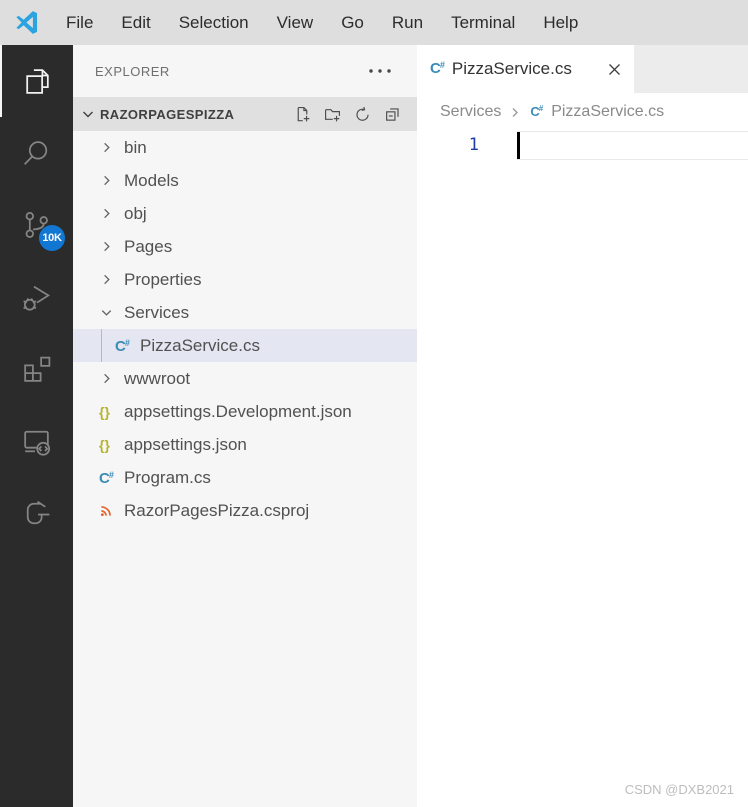 Image resolution: width=748 pixels, height=807 pixels. I want to click on search-icon, so click(36, 152).